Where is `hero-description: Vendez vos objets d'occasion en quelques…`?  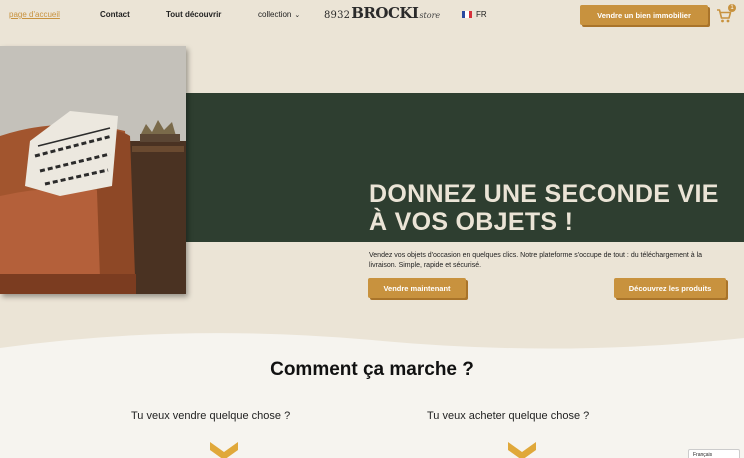
hero-description: Vendez vos objets d'occasion en quelques… is located at coordinates (536, 260).